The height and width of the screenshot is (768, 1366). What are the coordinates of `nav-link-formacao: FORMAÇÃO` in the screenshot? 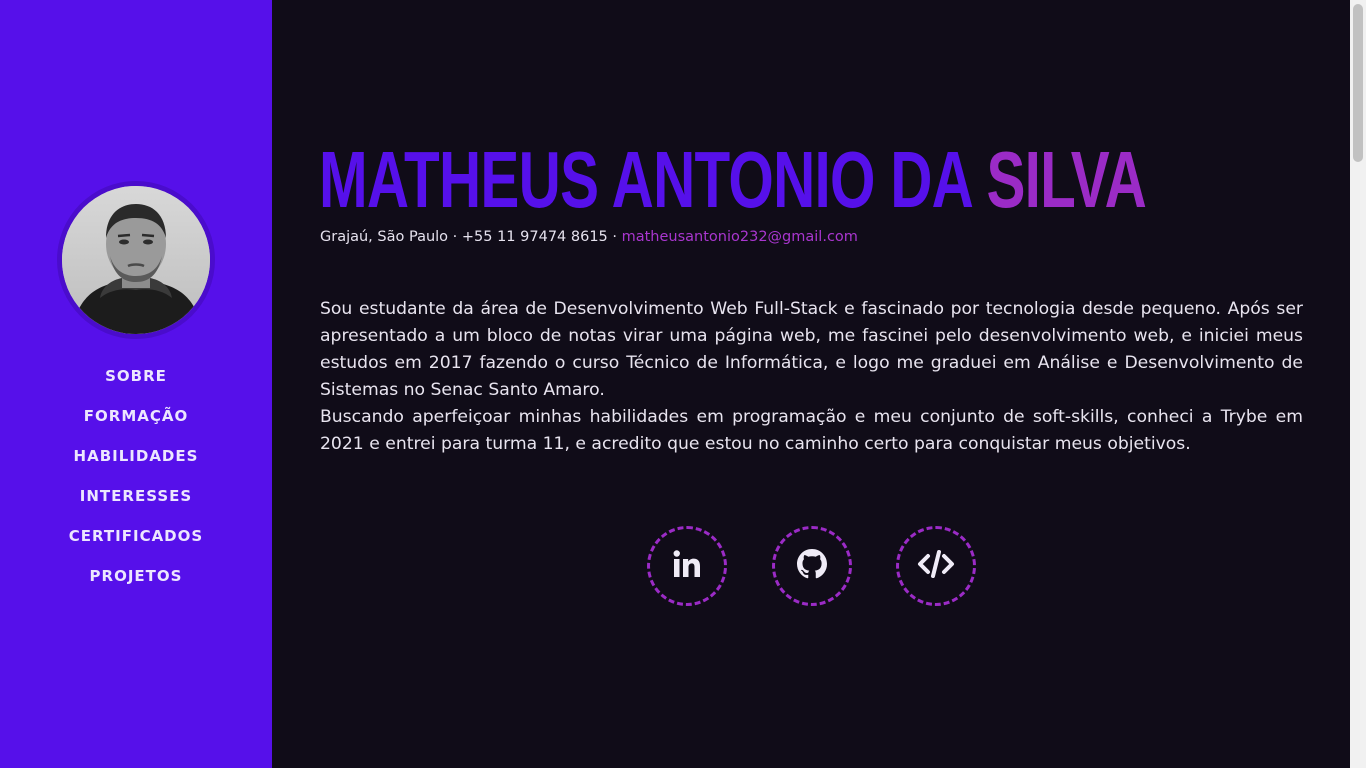 It's located at (136, 416).